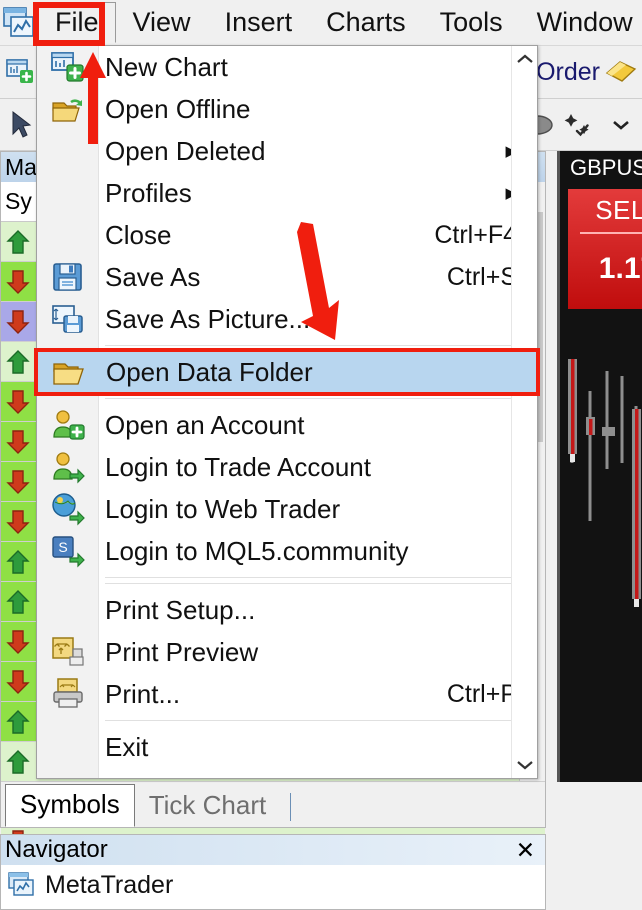 This screenshot has height=910, width=642. Describe the element at coordinates (238, 466) in the screenshot. I see `menu-item-label: Login to Trade Account` at that location.